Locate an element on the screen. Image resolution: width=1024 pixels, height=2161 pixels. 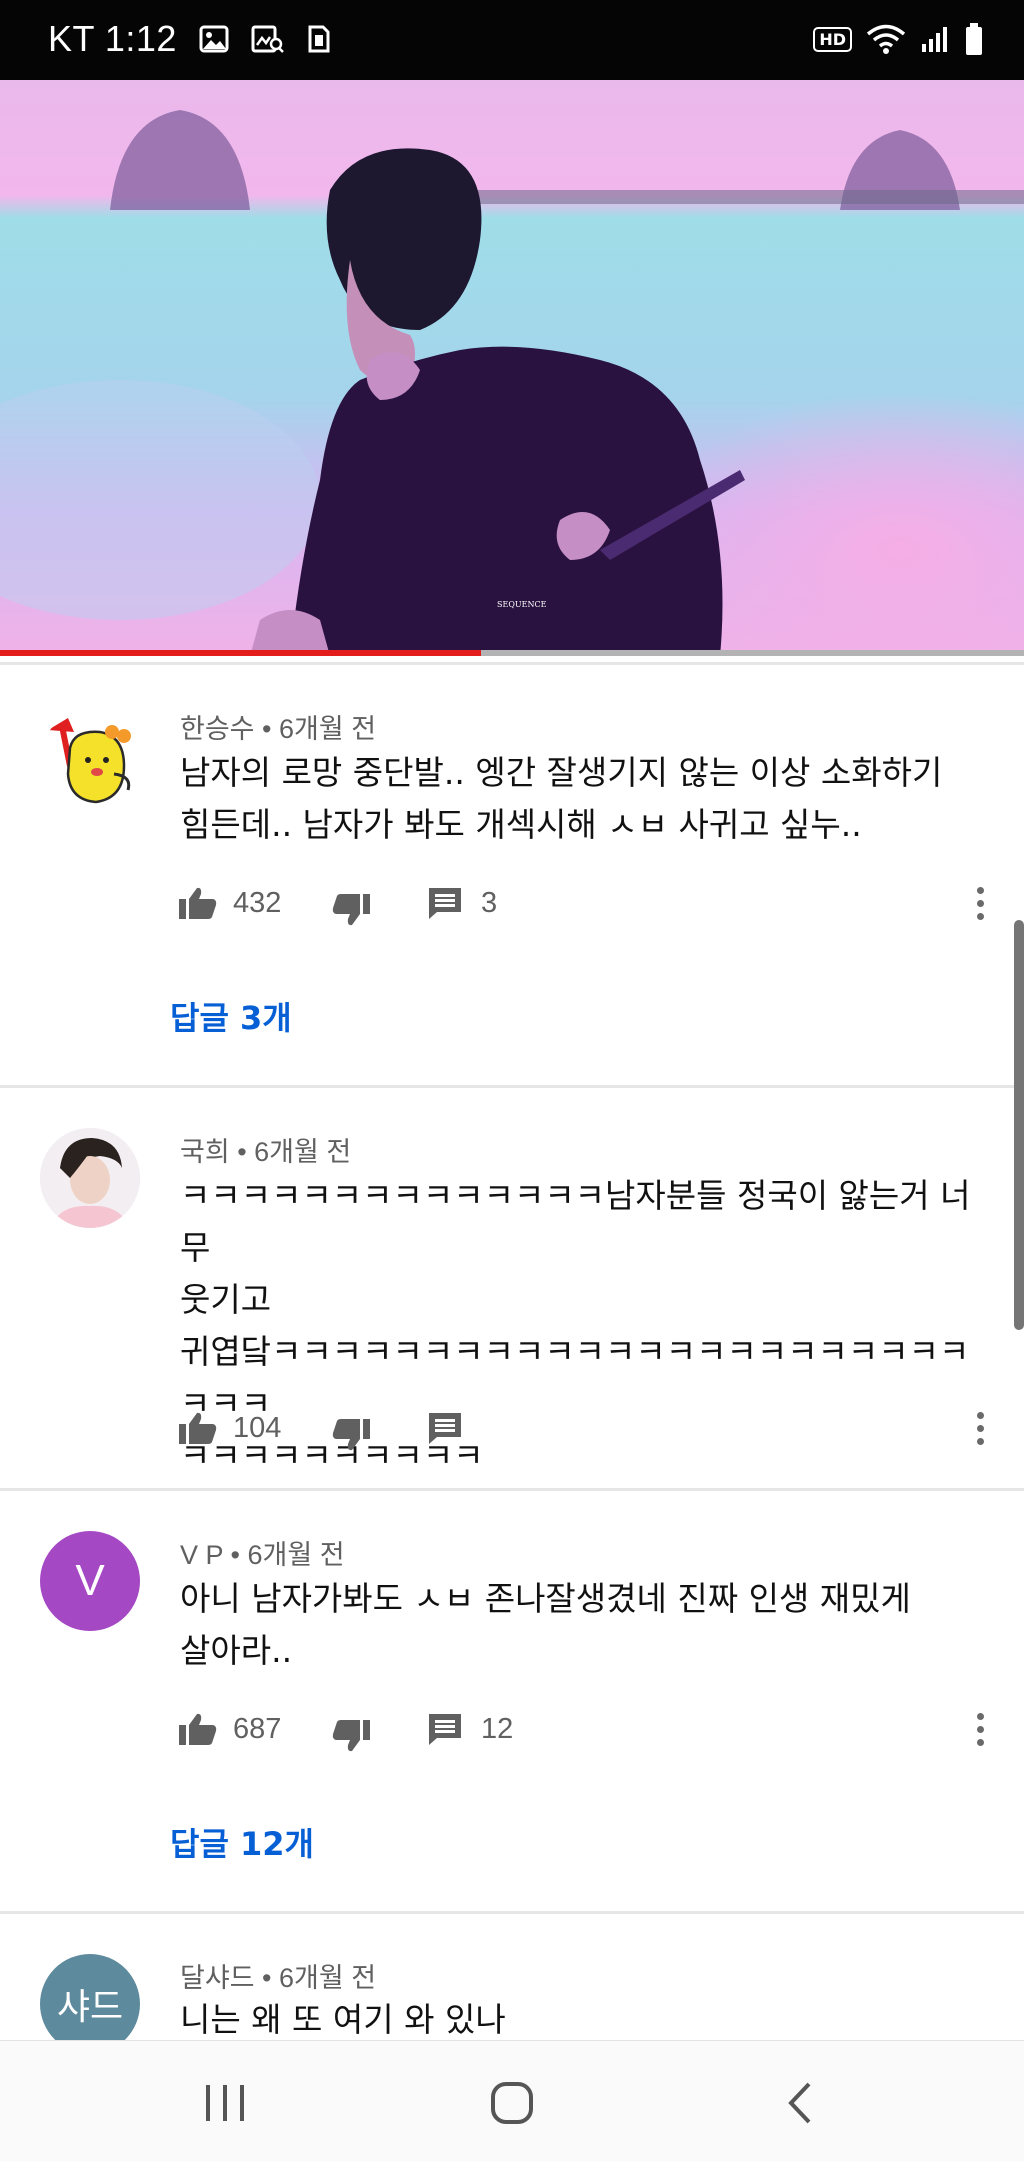
avatar: V is located at coordinates (90, 1581).